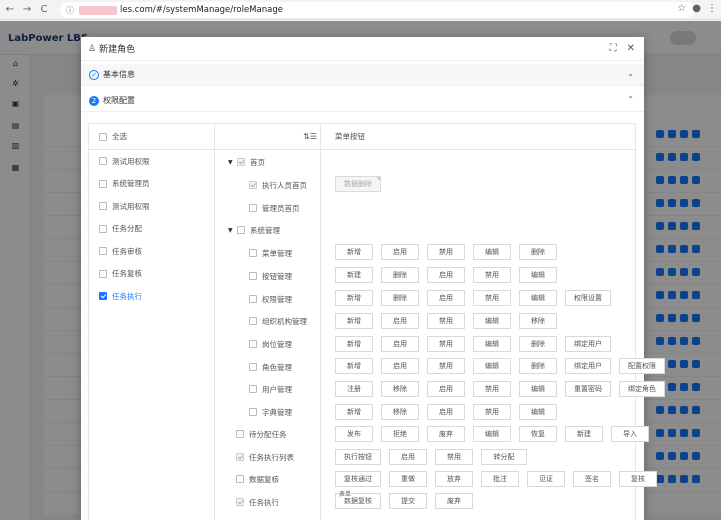  I want to click on panel-permission-config: 2 权限配置 ⌃, so click(362, 101).